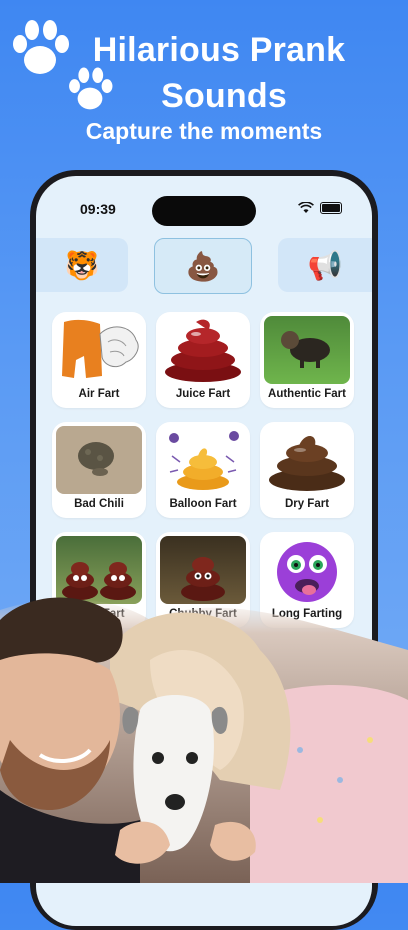 This screenshot has width=408, height=930. I want to click on status-time: 09:39, so click(98, 209).